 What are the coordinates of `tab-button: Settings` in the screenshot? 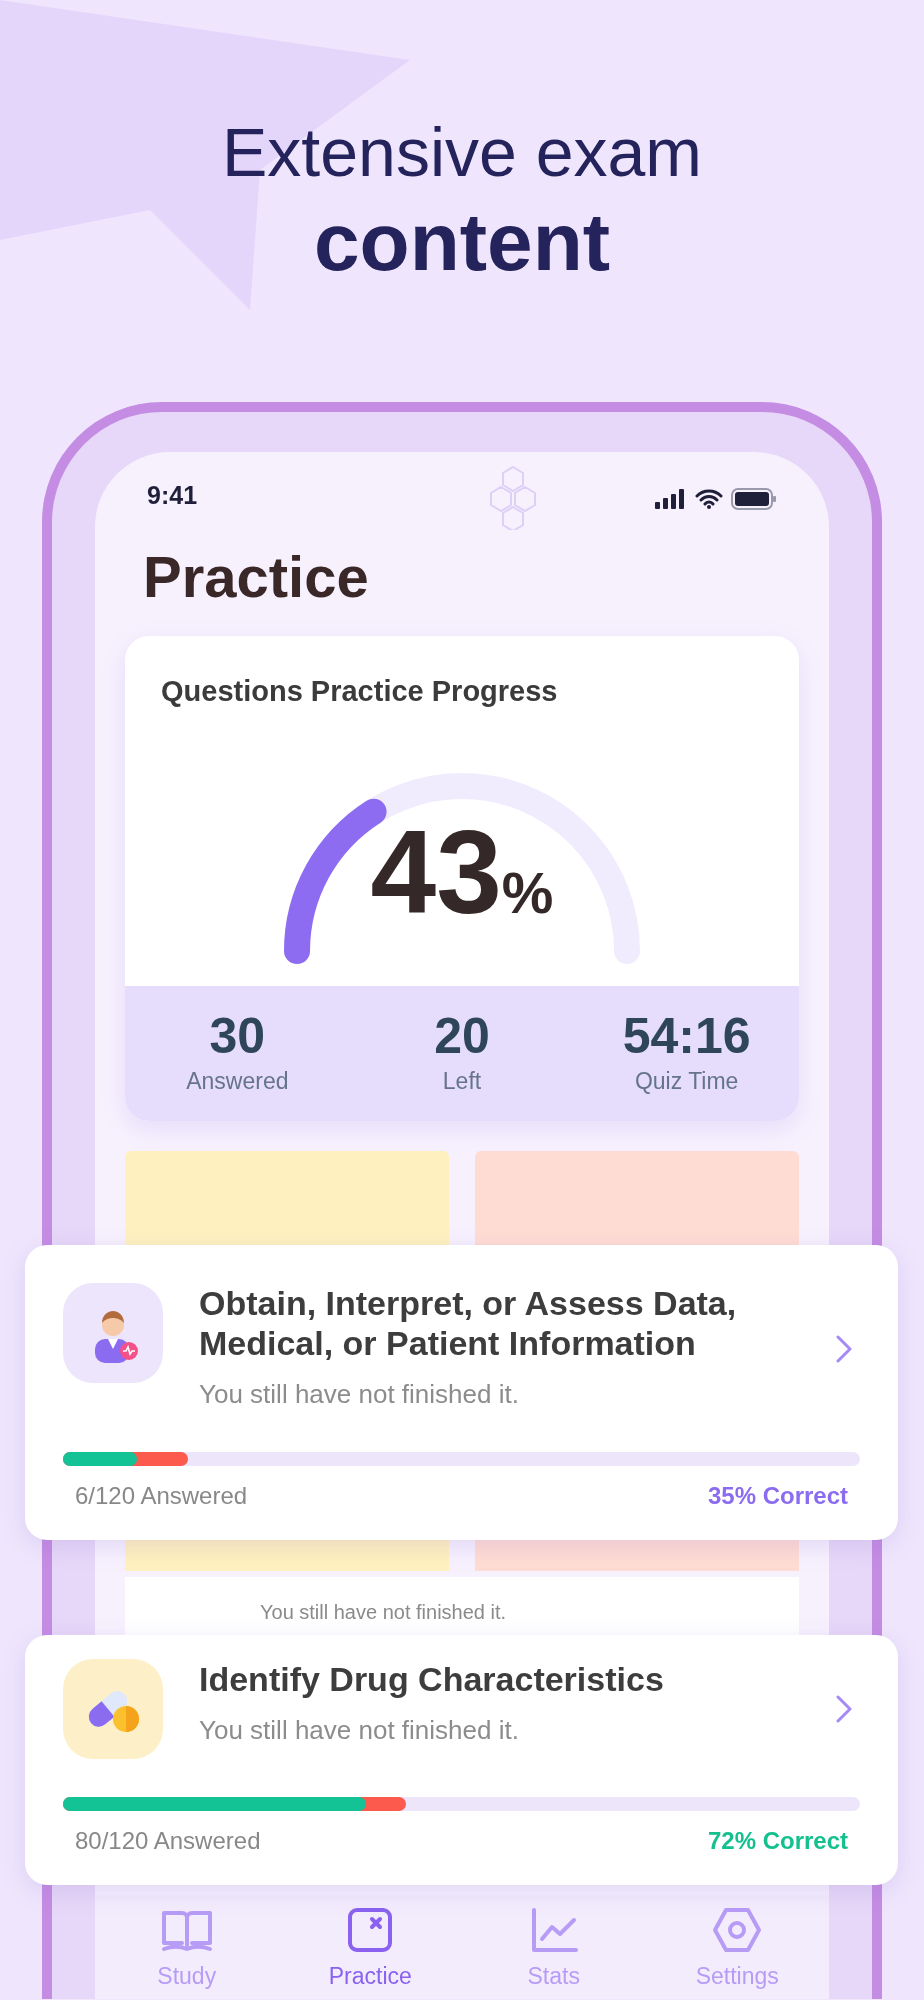 It's located at (737, 1944).